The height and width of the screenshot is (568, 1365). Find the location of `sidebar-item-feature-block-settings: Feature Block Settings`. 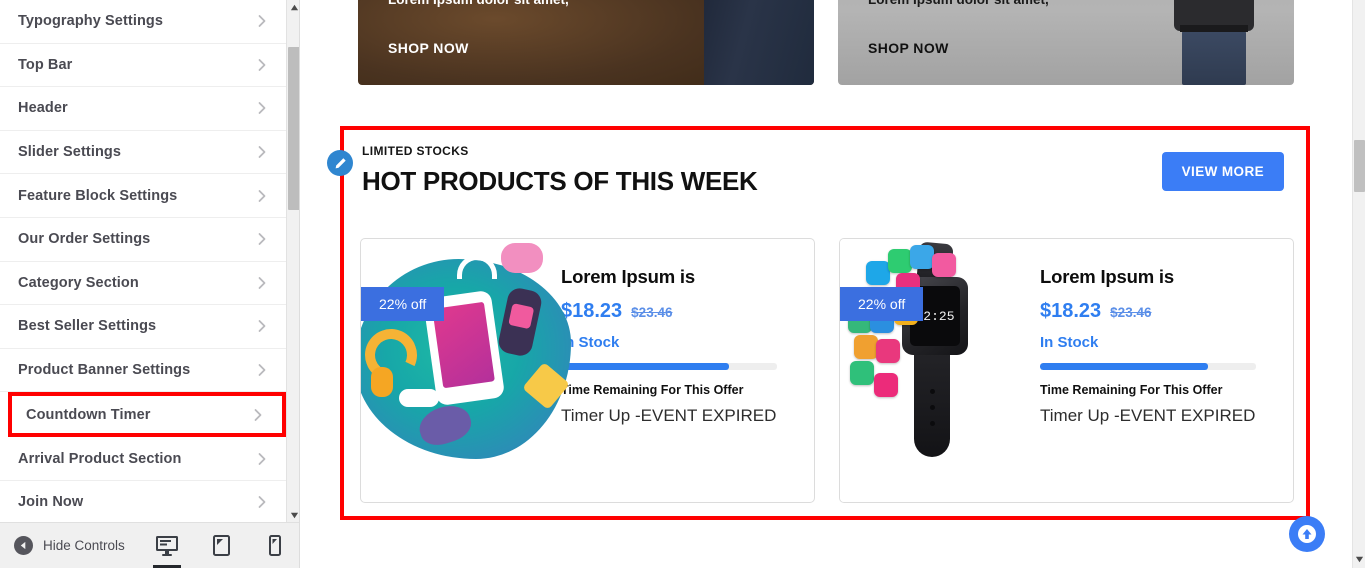

sidebar-item-feature-block-settings: Feature Block Settings is located at coordinates (143, 196).